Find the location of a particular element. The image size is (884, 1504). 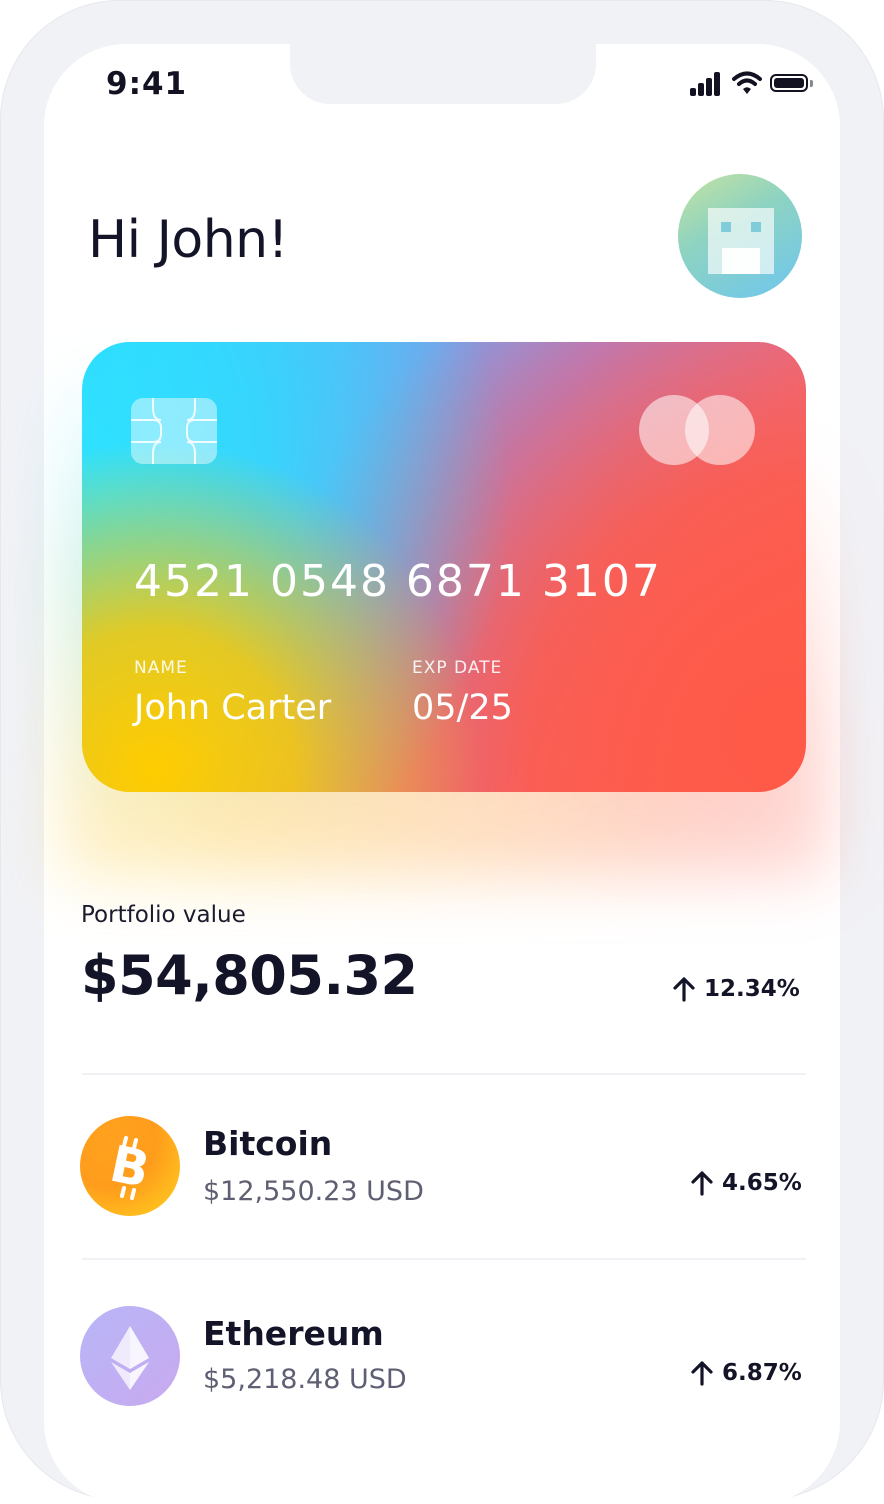

asset-price: $12,550.23 USD is located at coordinates (313, 1191).